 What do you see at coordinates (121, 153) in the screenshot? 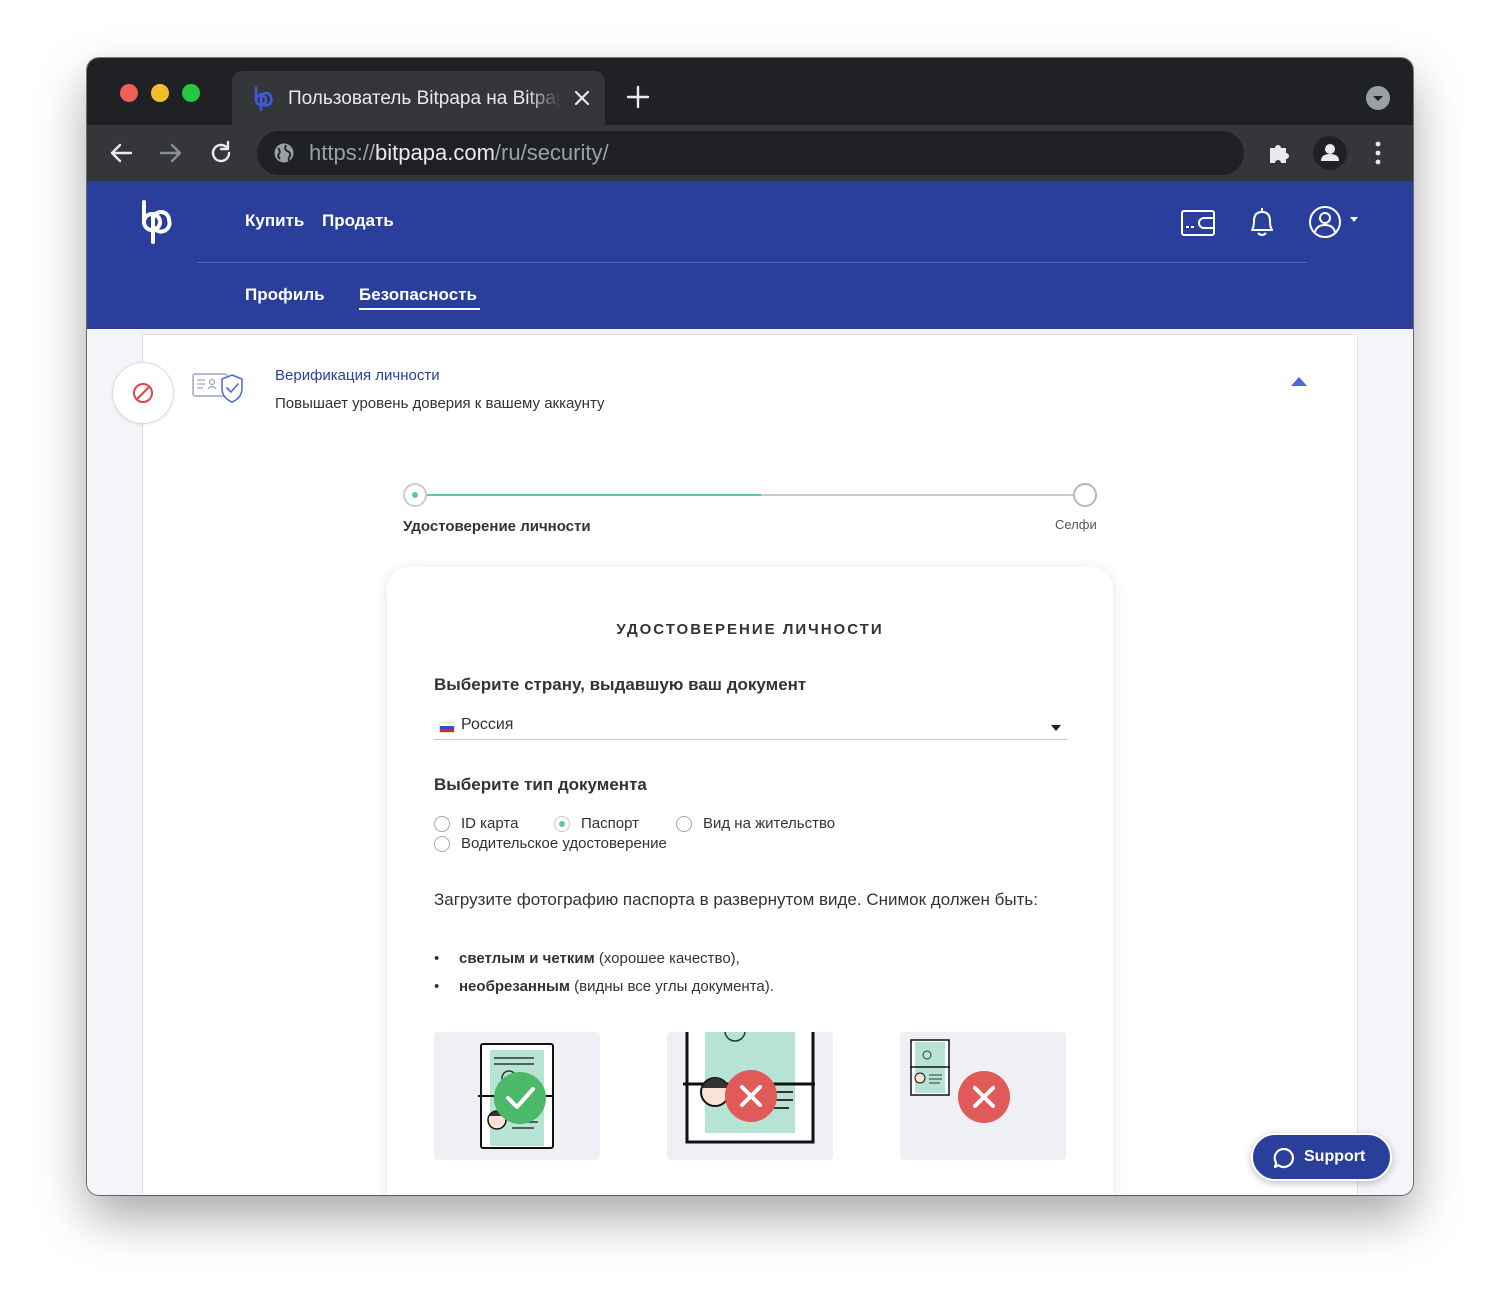
I see `back-arrow-icon` at bounding box center [121, 153].